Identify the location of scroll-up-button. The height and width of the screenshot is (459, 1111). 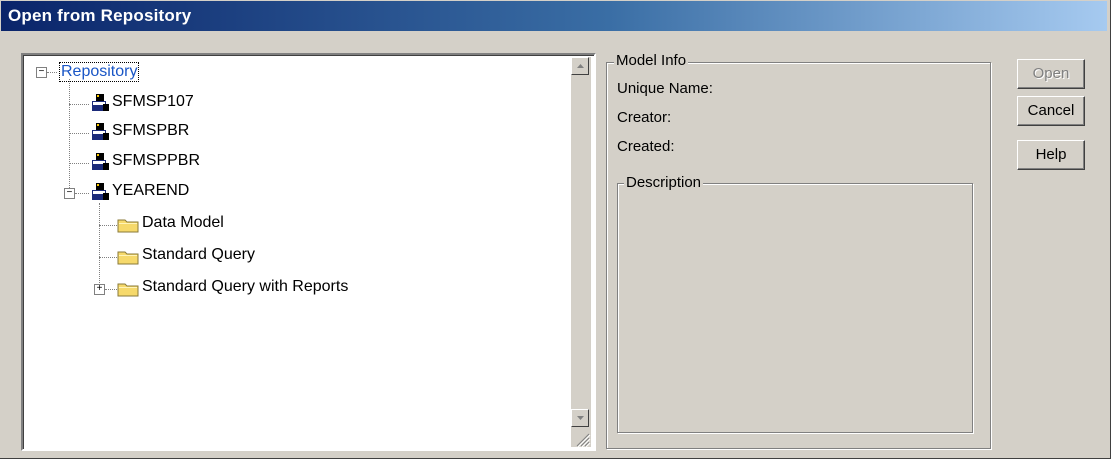
(580, 66).